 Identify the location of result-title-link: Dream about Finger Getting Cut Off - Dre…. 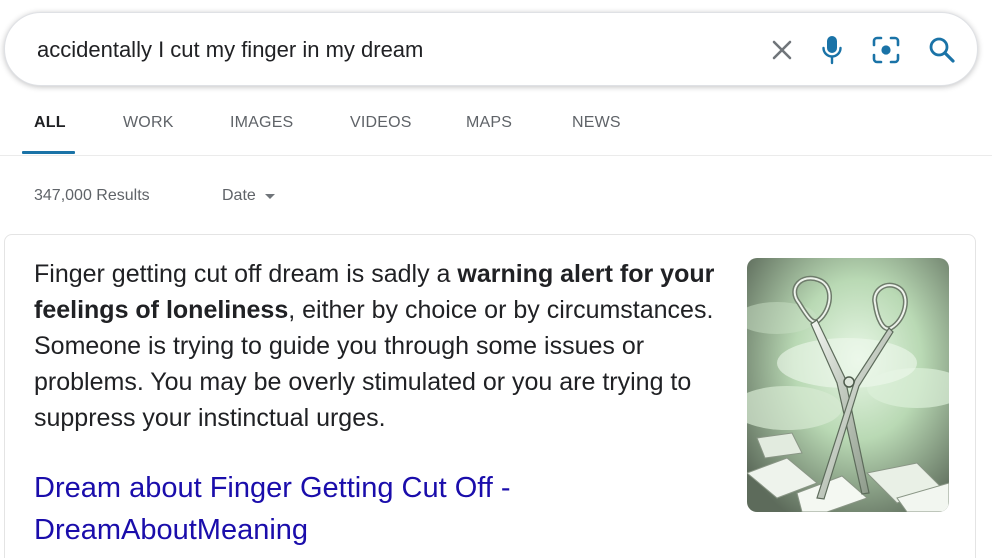
(334, 509).